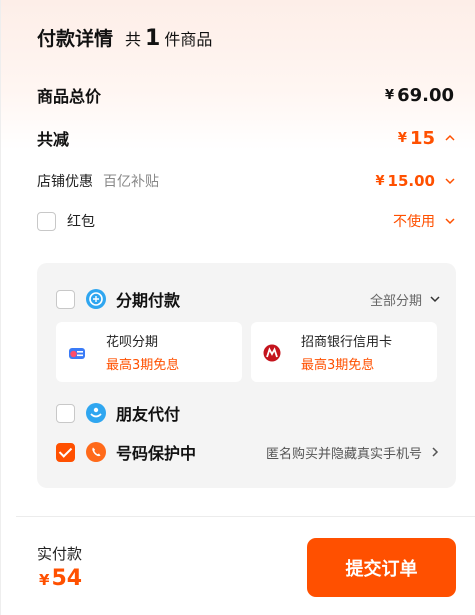  Describe the element at coordinates (153, 38) in the screenshot. I see `item-count: 1` at that location.